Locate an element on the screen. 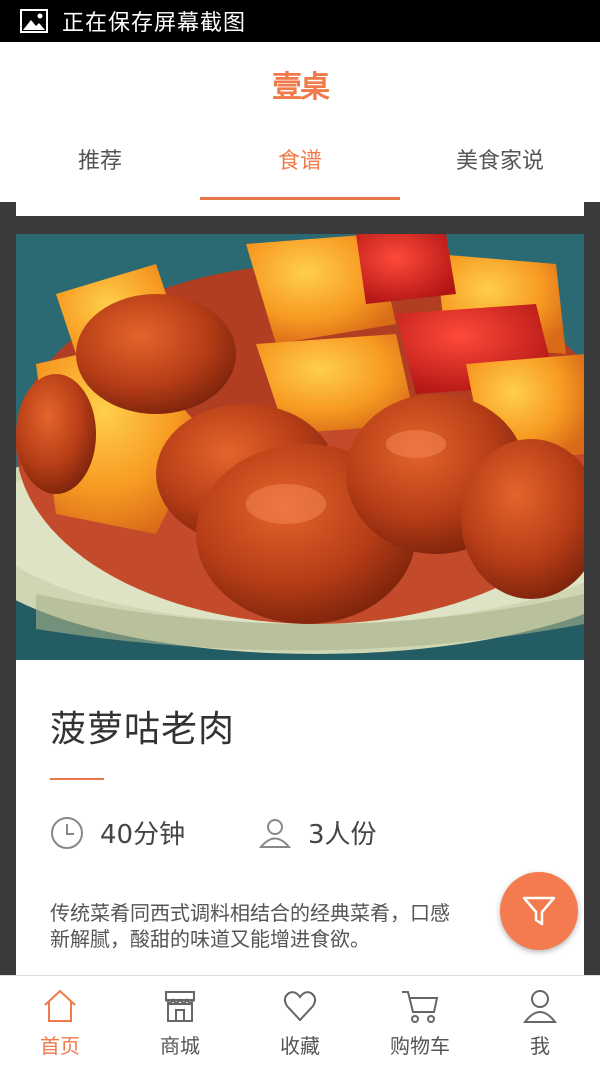 Image resolution: width=600 pixels, height=1068 pixels. filter-icon is located at coordinates (539, 911).